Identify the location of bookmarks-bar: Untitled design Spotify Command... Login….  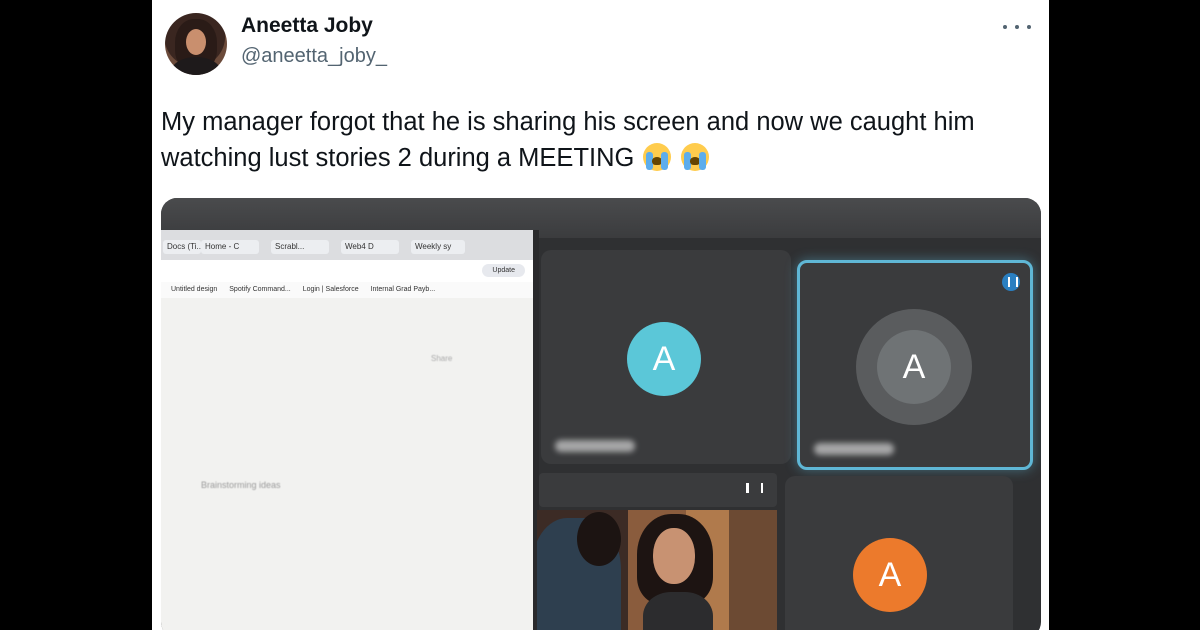
(347, 290).